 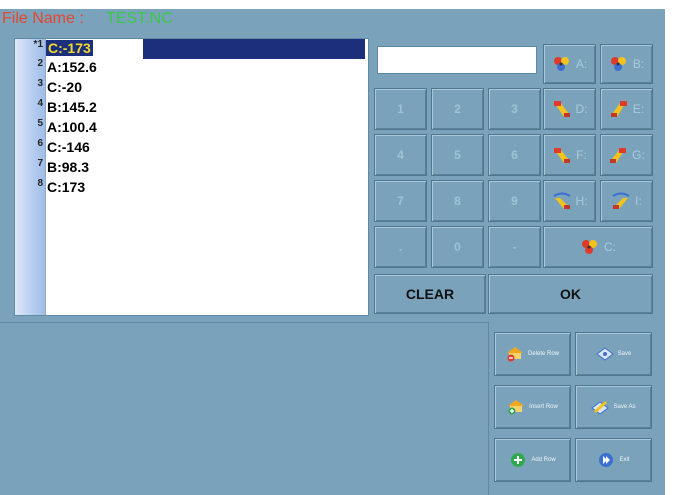 I want to click on digit-5-button: 5, so click(x=457, y=155).